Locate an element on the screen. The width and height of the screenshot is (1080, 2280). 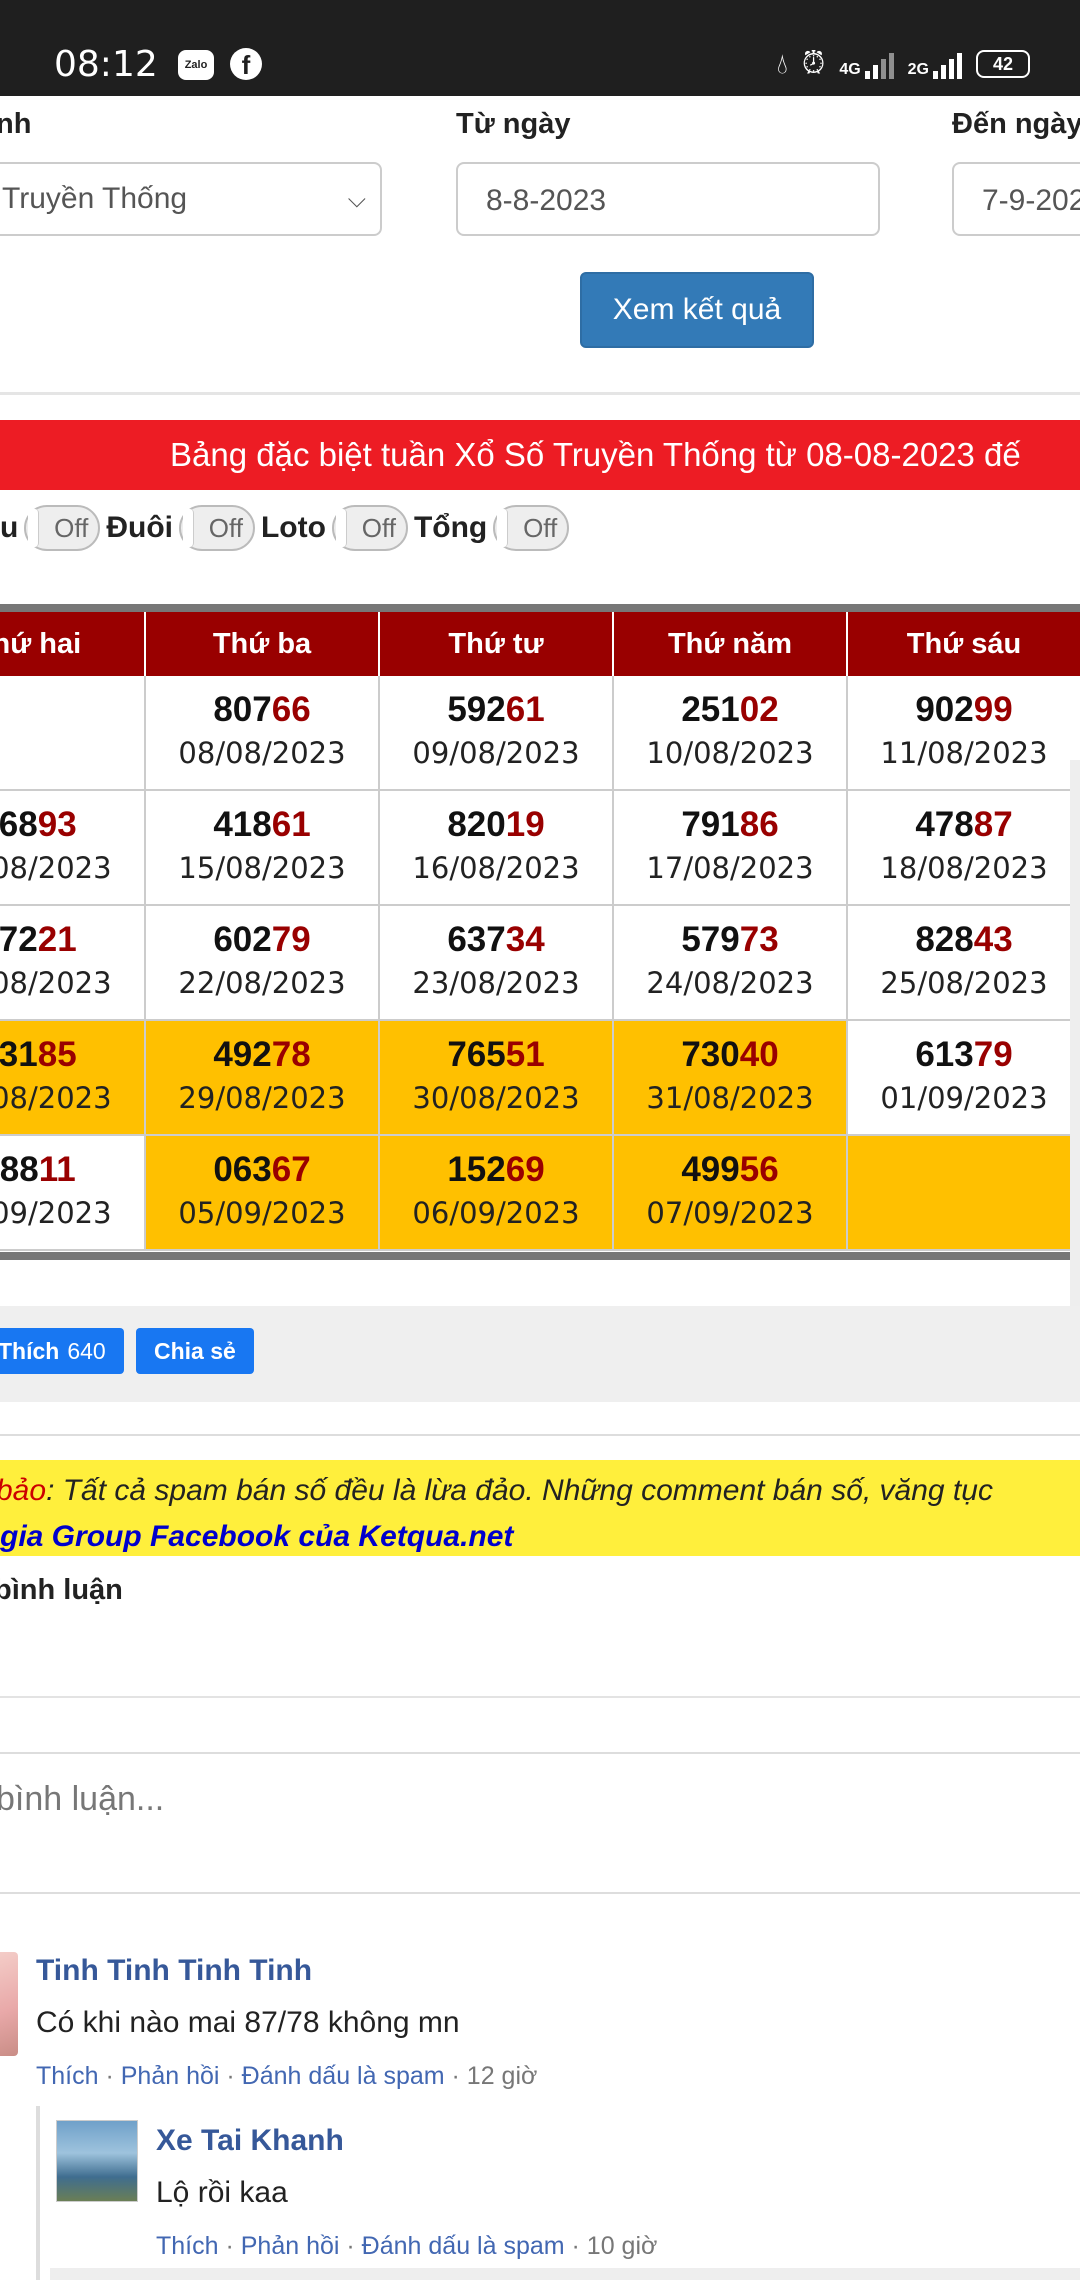
result-number: 49278 is located at coordinates (262, 1058).